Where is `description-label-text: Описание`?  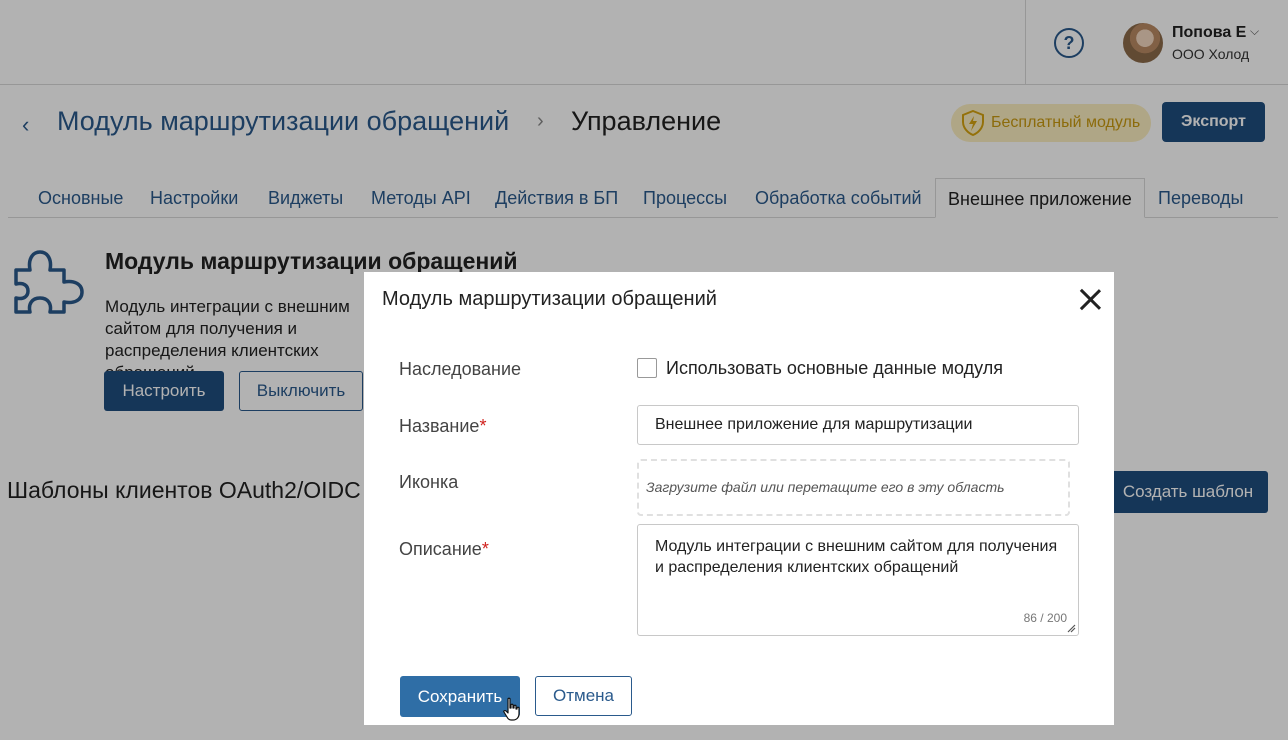
description-label-text: Описание is located at coordinates (440, 549).